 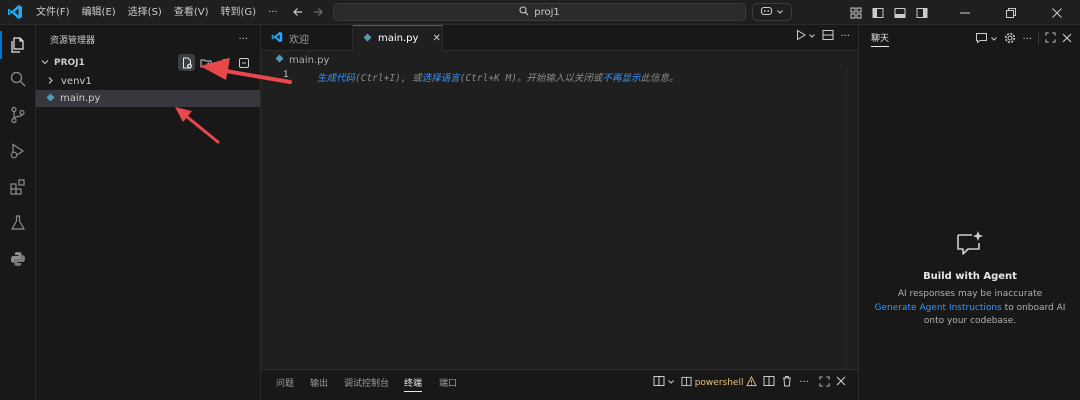 What do you see at coordinates (243, 39) in the screenshot?
I see `explorer-more-button: ···` at bounding box center [243, 39].